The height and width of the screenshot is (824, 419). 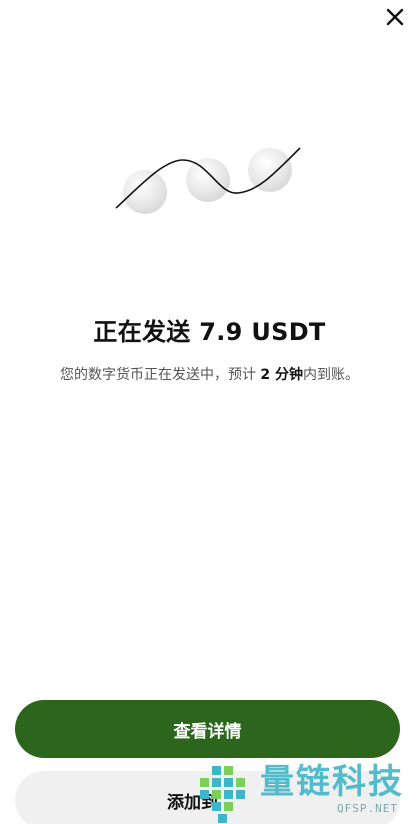 What do you see at coordinates (282, 375) in the screenshot?
I see `subtitle-eta: 2 分钟` at bounding box center [282, 375].